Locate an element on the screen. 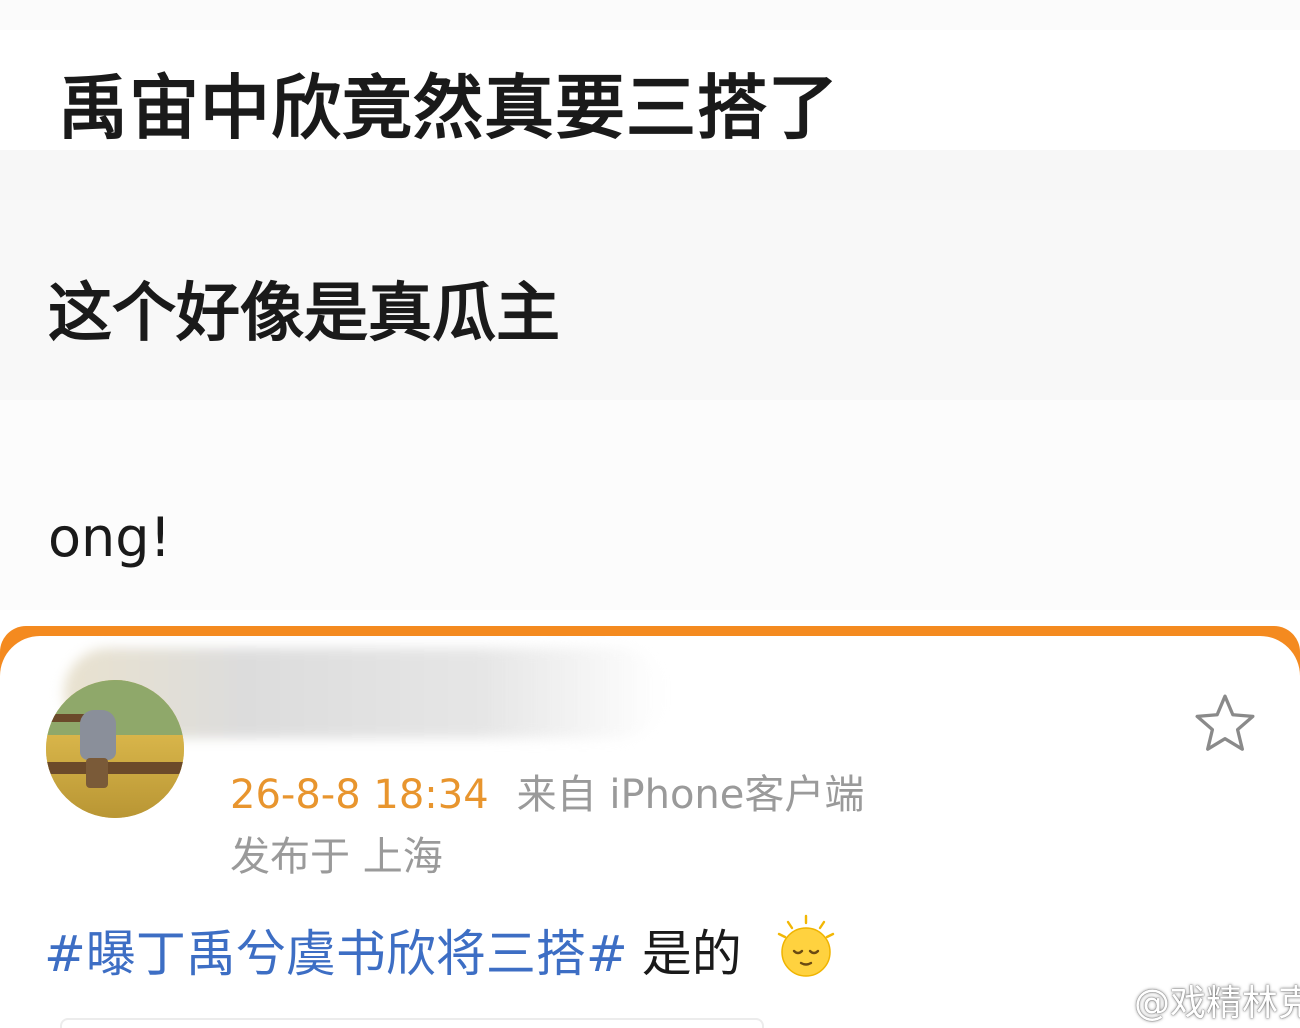 Image resolution: width=1300 pixels, height=1028 pixels. post-body: #曝丁禹兮虞书欣将三搭# 是的 is located at coordinates (393, 950).